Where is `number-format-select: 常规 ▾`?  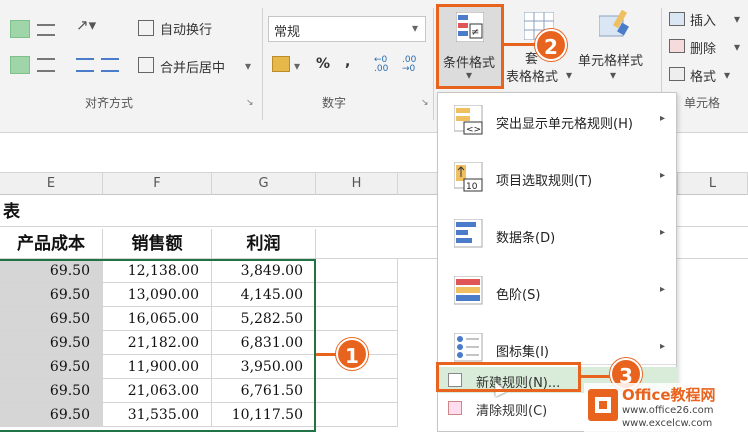 number-format-select: 常规 ▾ is located at coordinates (347, 29).